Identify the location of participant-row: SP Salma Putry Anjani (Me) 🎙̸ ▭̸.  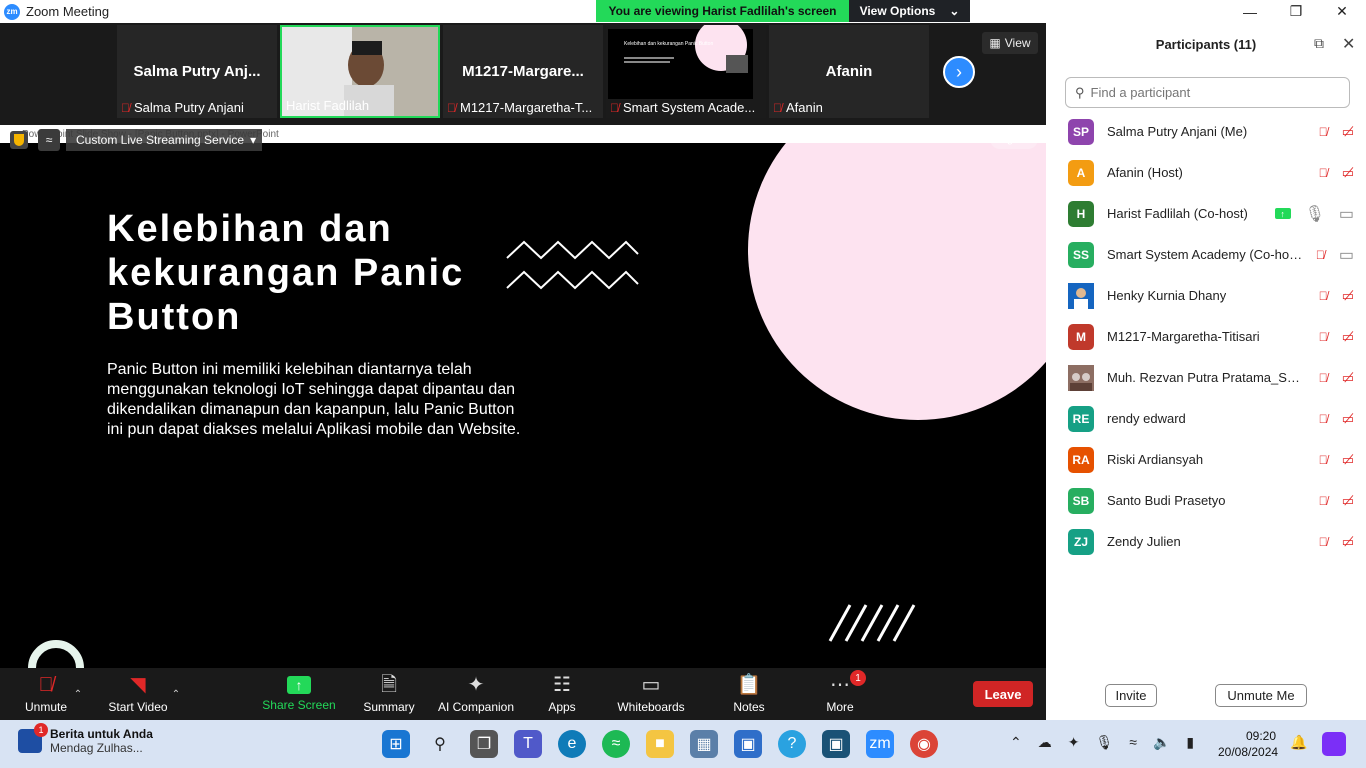
(1206, 131).